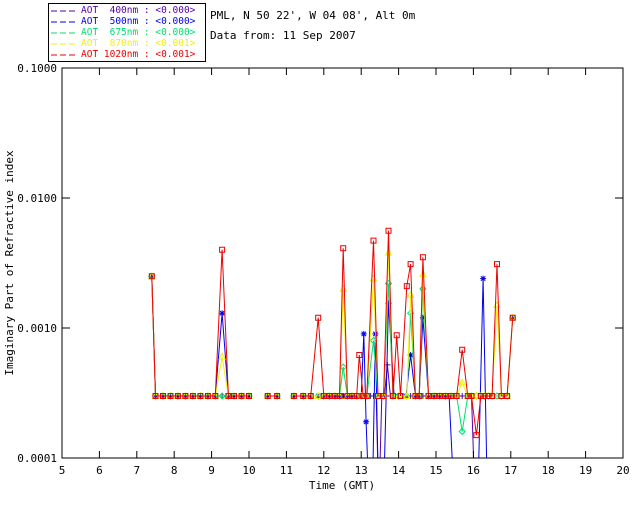  I want to click on legend-entry-label: AOT 870nm : <0.001>, so click(138, 43).